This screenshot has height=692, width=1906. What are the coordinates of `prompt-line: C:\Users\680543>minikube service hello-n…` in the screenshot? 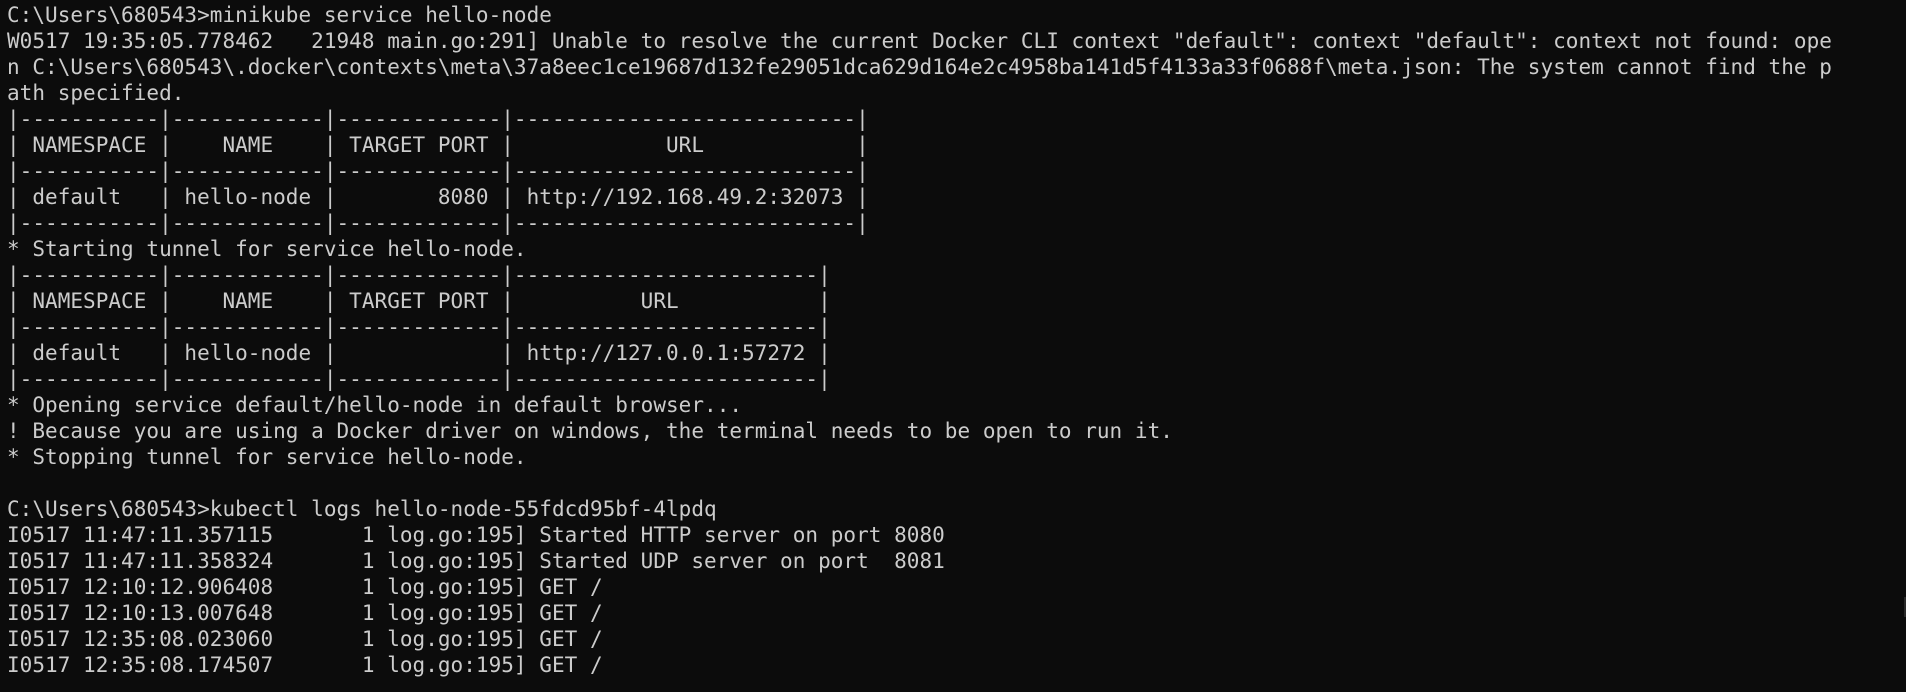 It's located at (279, 15).